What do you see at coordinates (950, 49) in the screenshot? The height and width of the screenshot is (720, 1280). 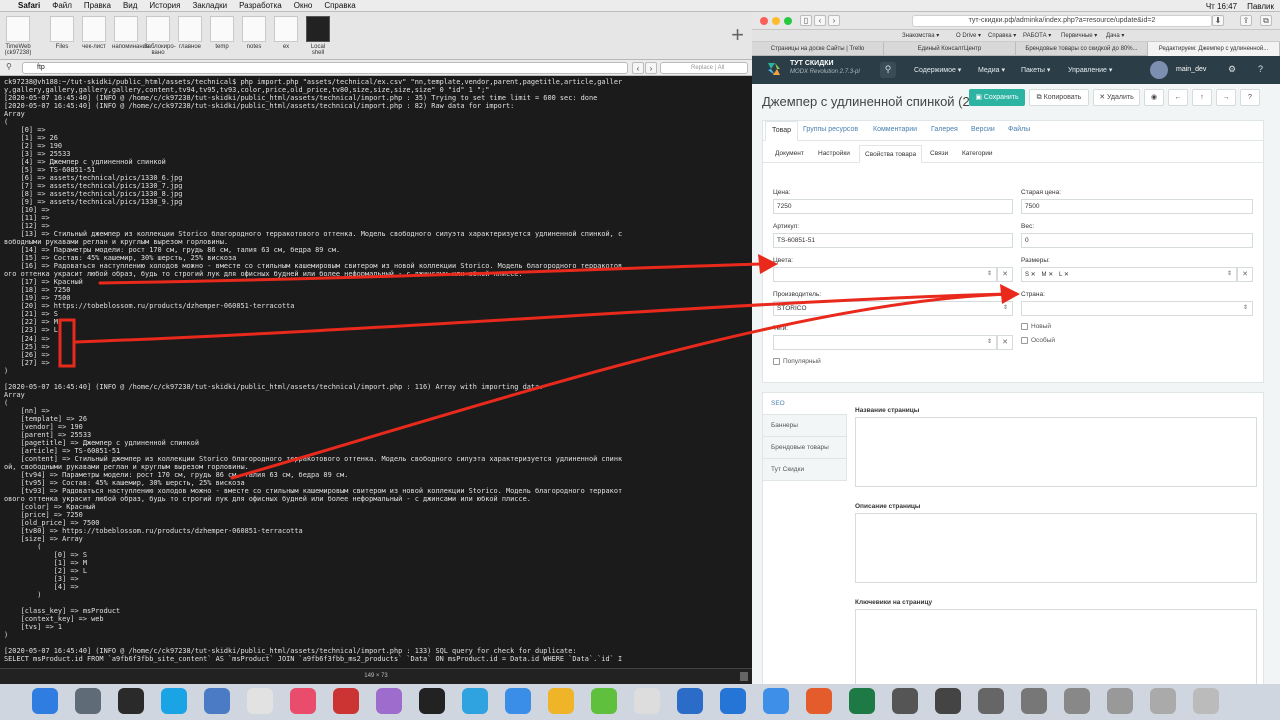 I see `browser-tab: Единый КонсалтЦентр` at bounding box center [950, 49].